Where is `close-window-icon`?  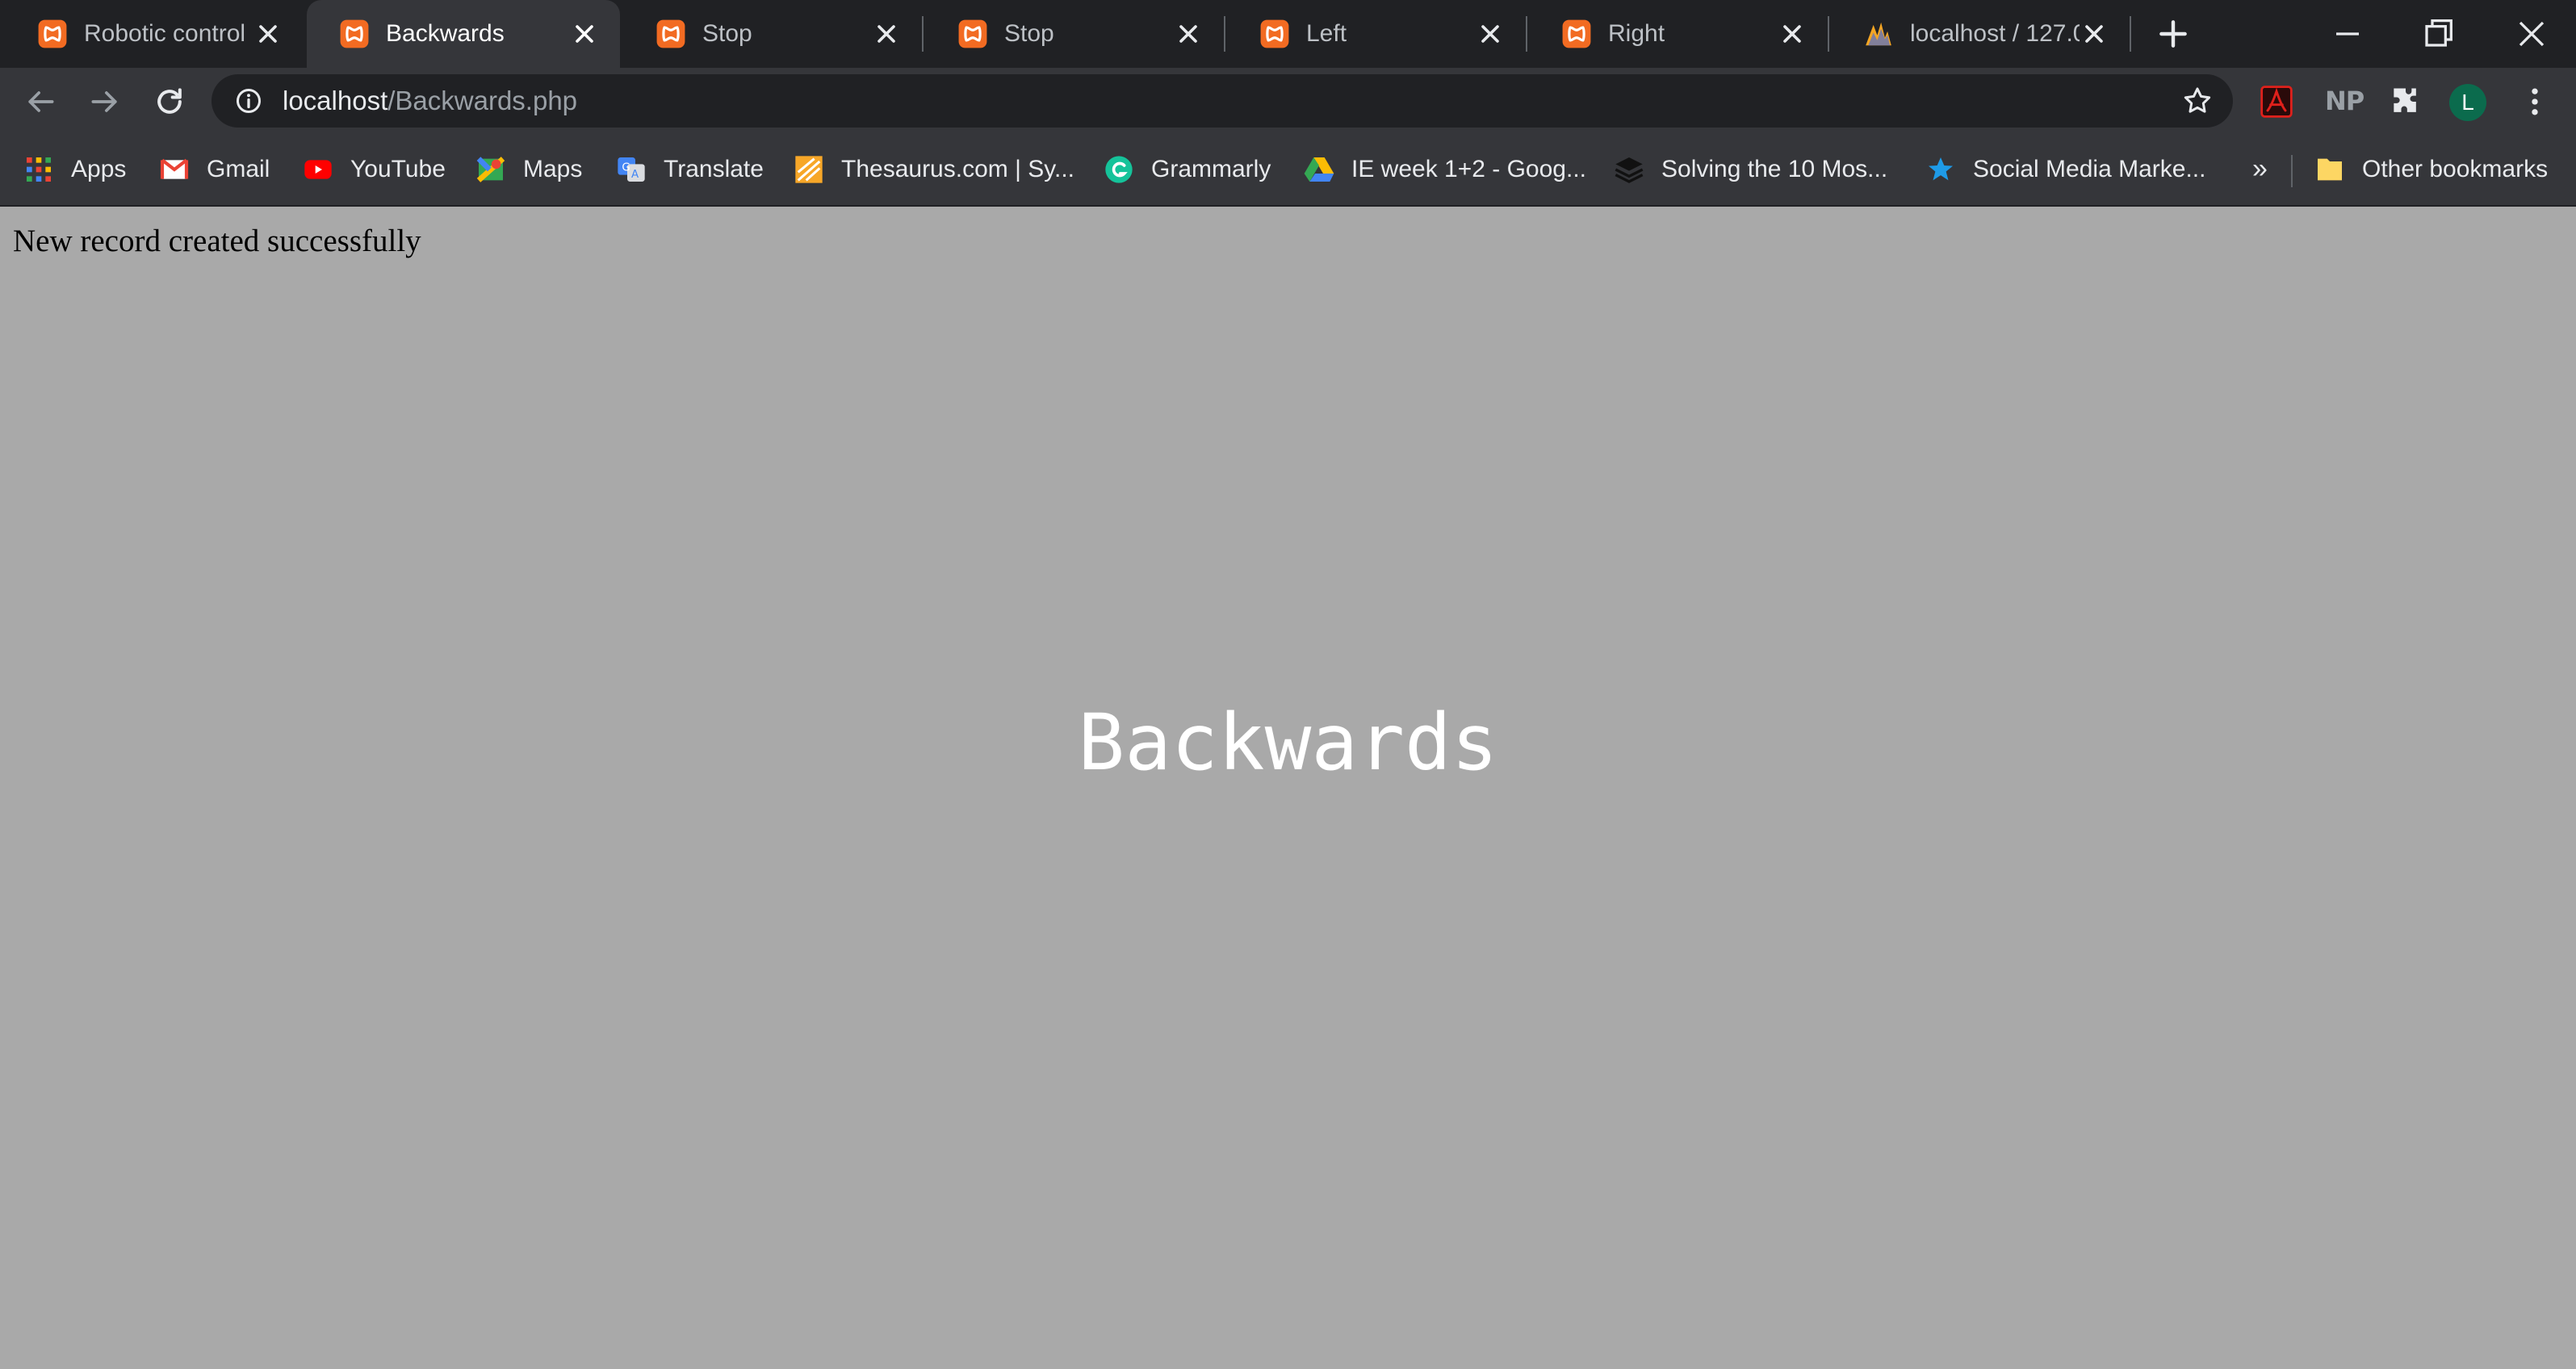 close-window-icon is located at coordinates (2531, 34).